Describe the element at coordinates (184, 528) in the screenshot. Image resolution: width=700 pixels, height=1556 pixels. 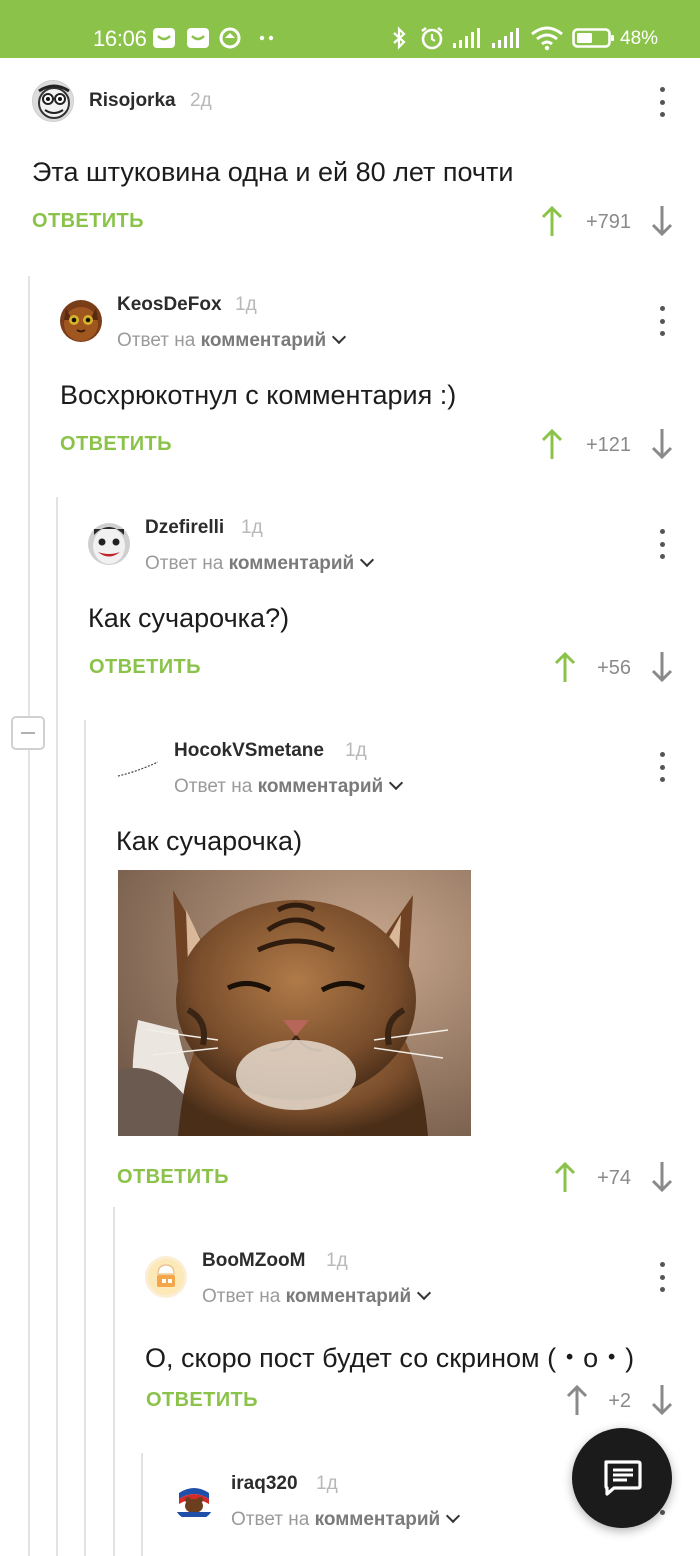
I see `author-name: Dzefirelli` at that location.